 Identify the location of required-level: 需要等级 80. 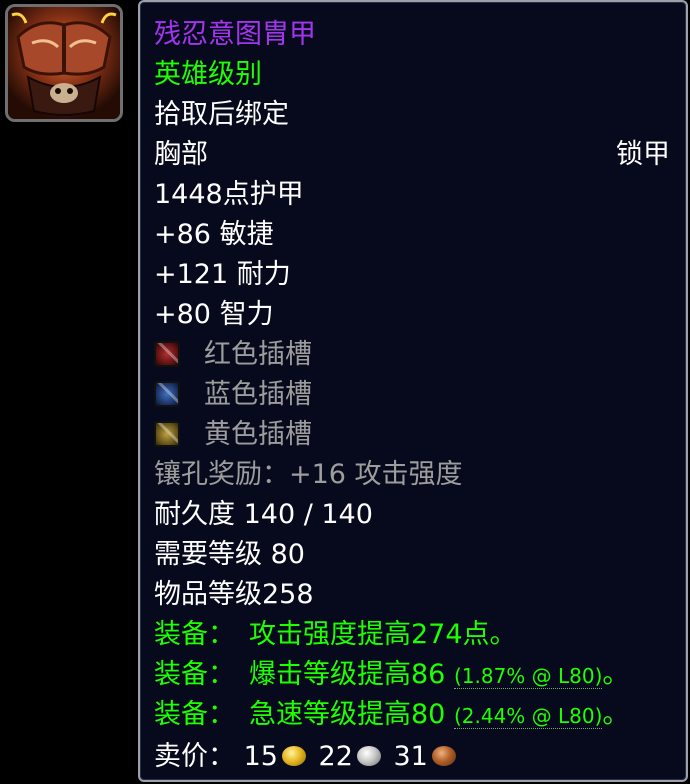
(229, 554).